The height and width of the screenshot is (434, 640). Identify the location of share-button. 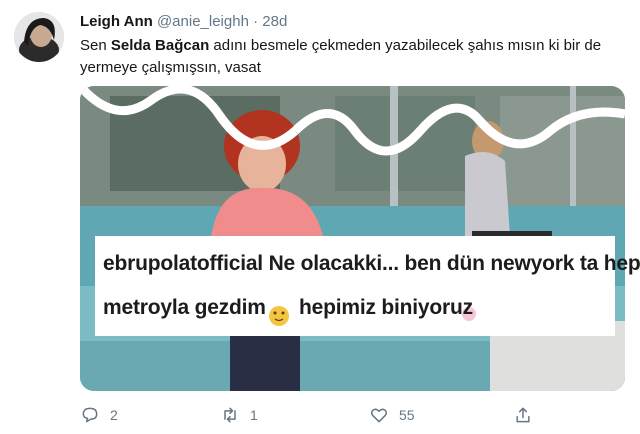
(523, 415).